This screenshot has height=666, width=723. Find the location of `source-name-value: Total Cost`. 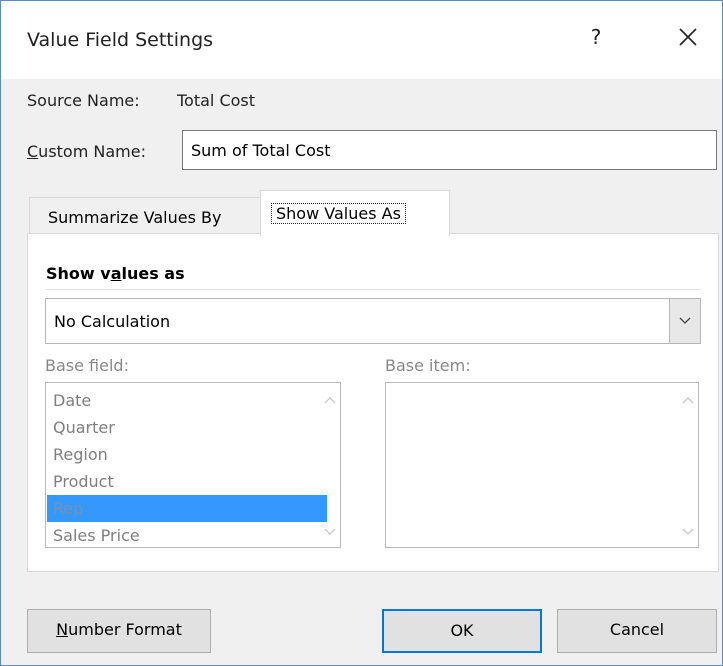

source-name-value: Total Cost is located at coordinates (216, 100).